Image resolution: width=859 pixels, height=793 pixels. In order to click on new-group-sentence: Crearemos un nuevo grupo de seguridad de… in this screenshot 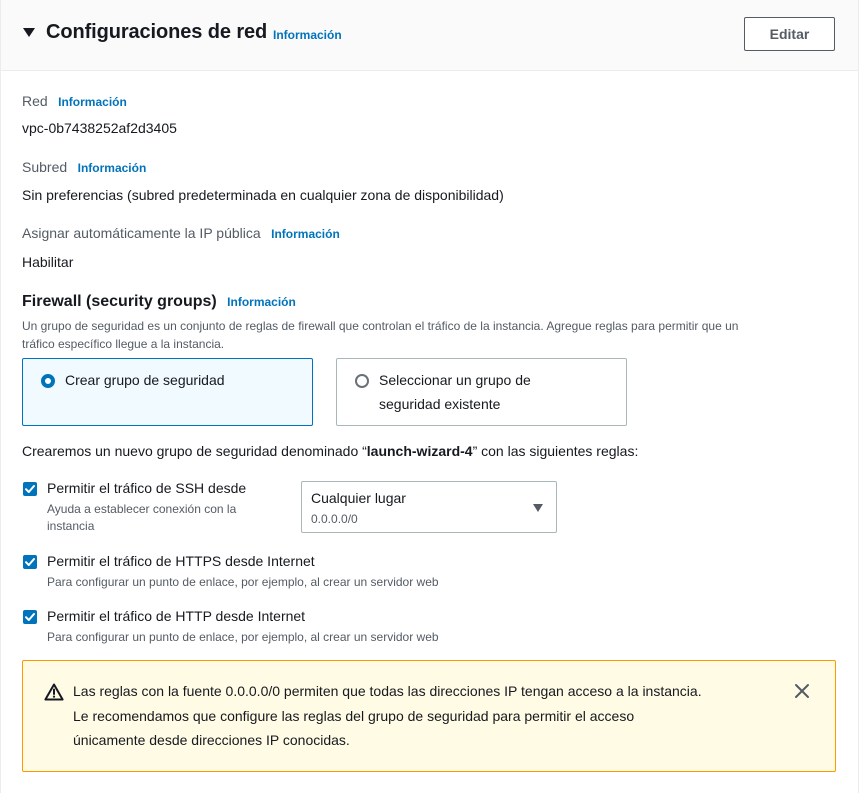, I will do `click(330, 451)`.